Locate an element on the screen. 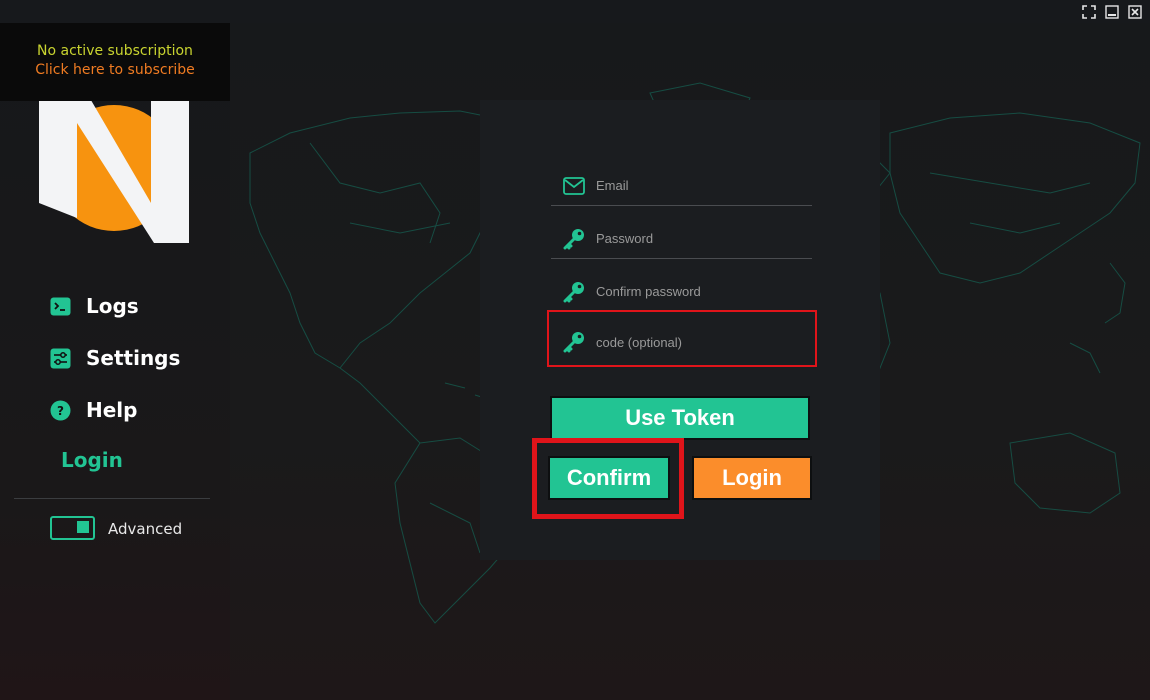  use-token-button: Use Token is located at coordinates (680, 418).